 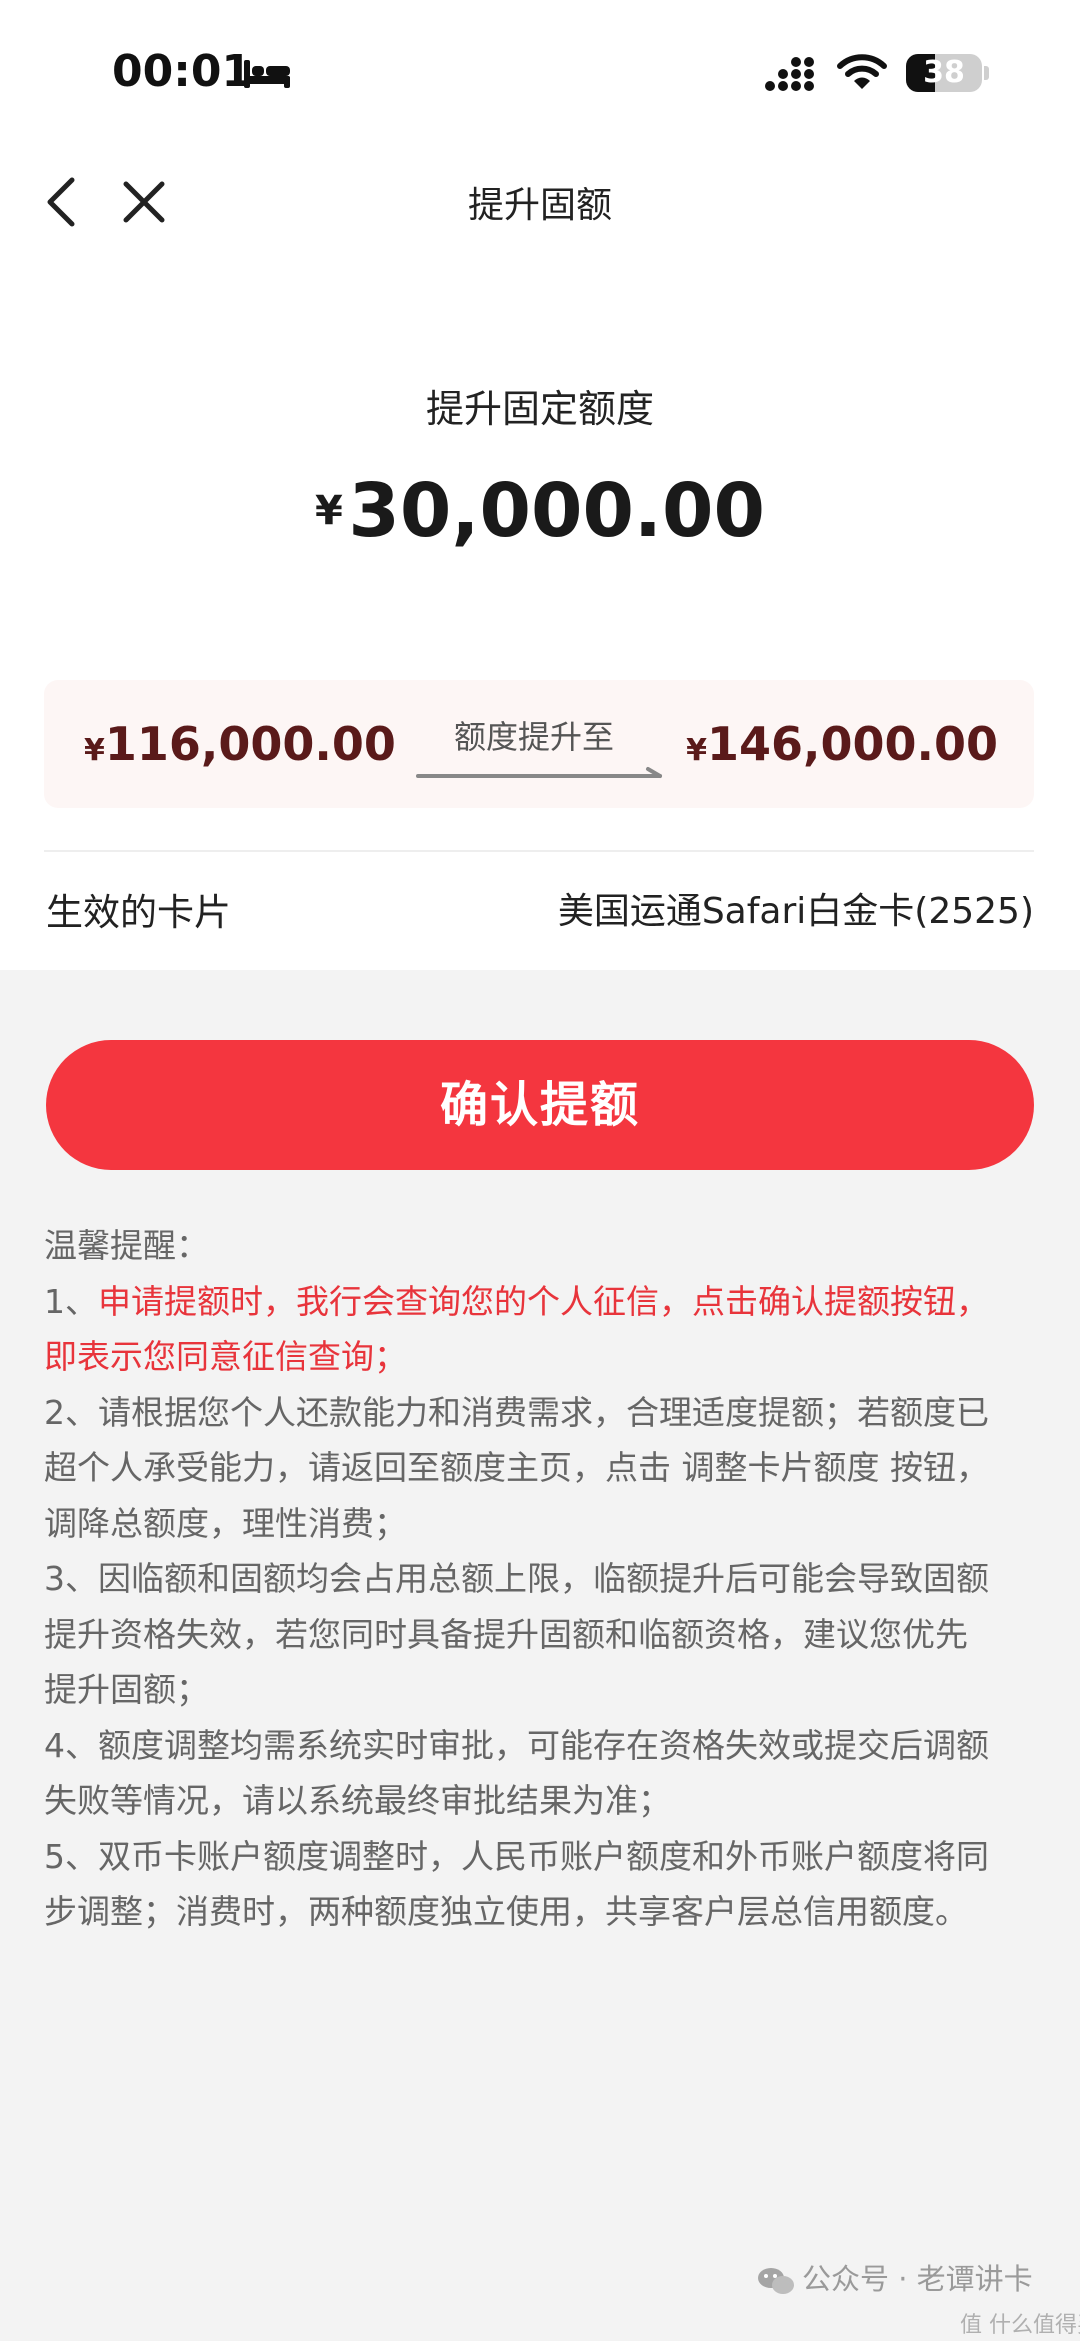 I want to click on note-item-1: 1、申请提额时，我行会查询您的个人征信，点击确认提额按钮，, so click(x=544, y=1302).